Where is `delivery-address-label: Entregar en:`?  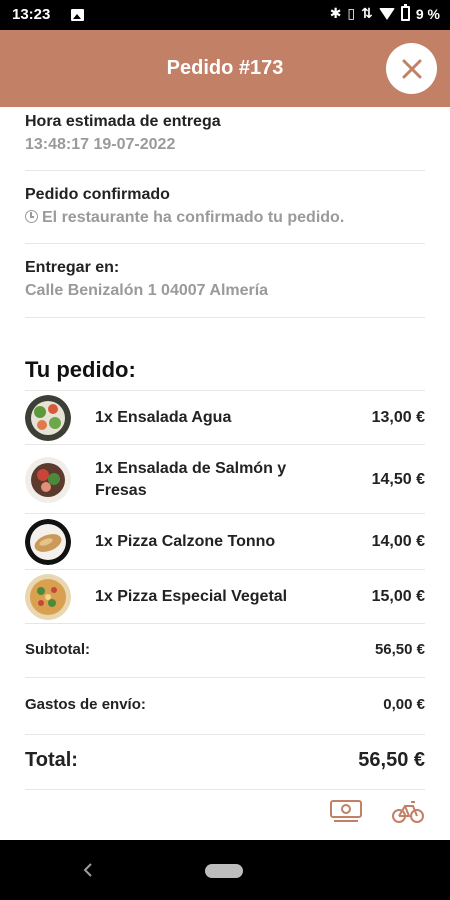 delivery-address-label: Entregar en: is located at coordinates (72, 267).